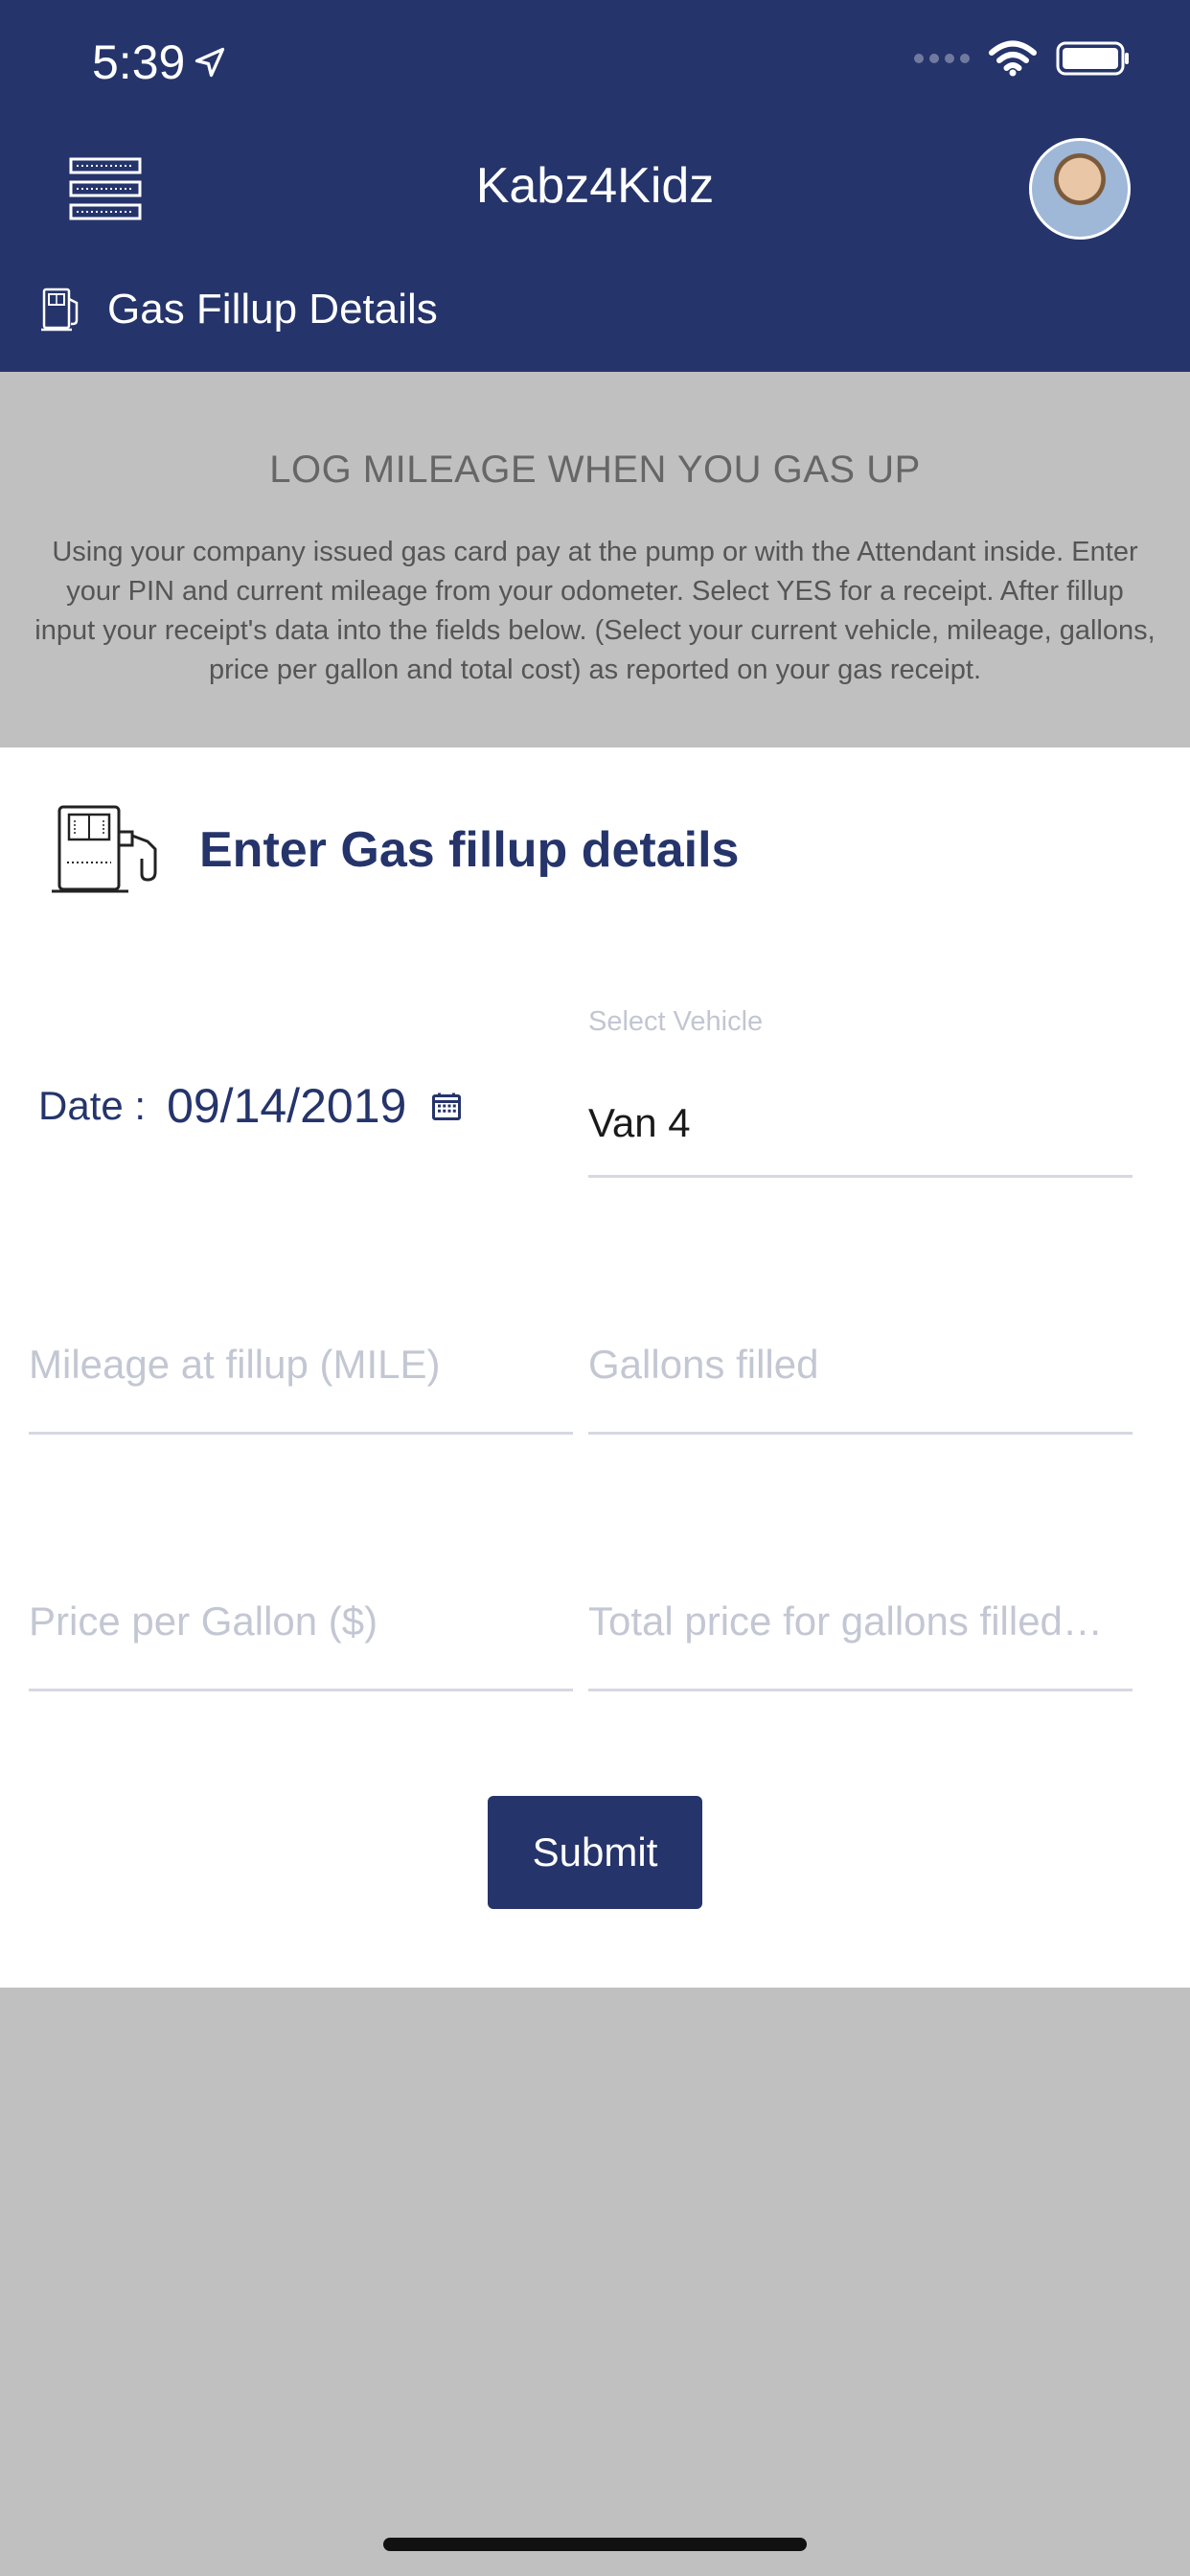 The width and height of the screenshot is (1190, 2576). I want to click on vehicle-select-label: Select Vehicle, so click(676, 1021).